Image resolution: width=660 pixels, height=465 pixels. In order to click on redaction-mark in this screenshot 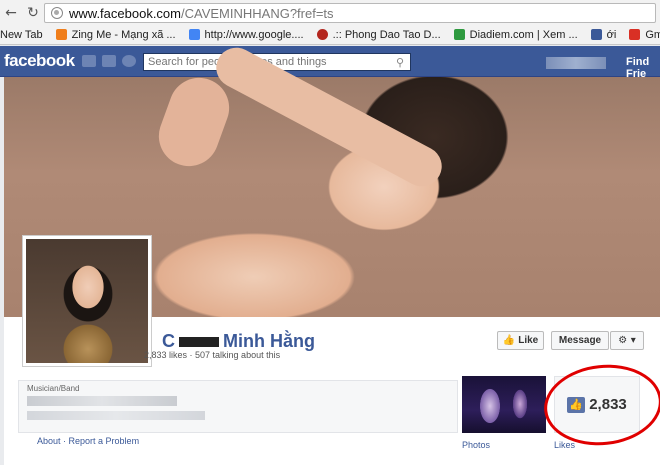, I will do `click(199, 342)`.